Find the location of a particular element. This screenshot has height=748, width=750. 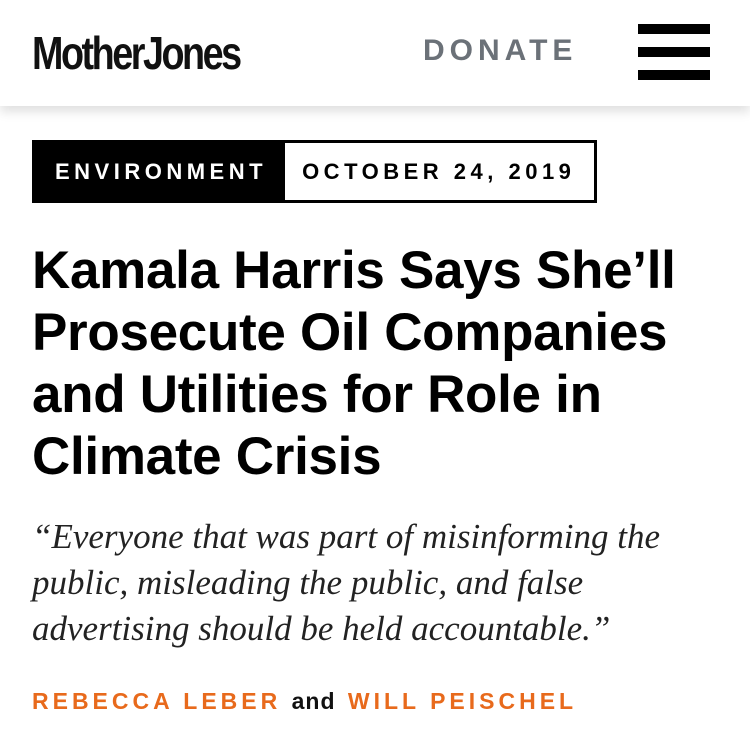

menu-bar-middle is located at coordinates (674, 52).